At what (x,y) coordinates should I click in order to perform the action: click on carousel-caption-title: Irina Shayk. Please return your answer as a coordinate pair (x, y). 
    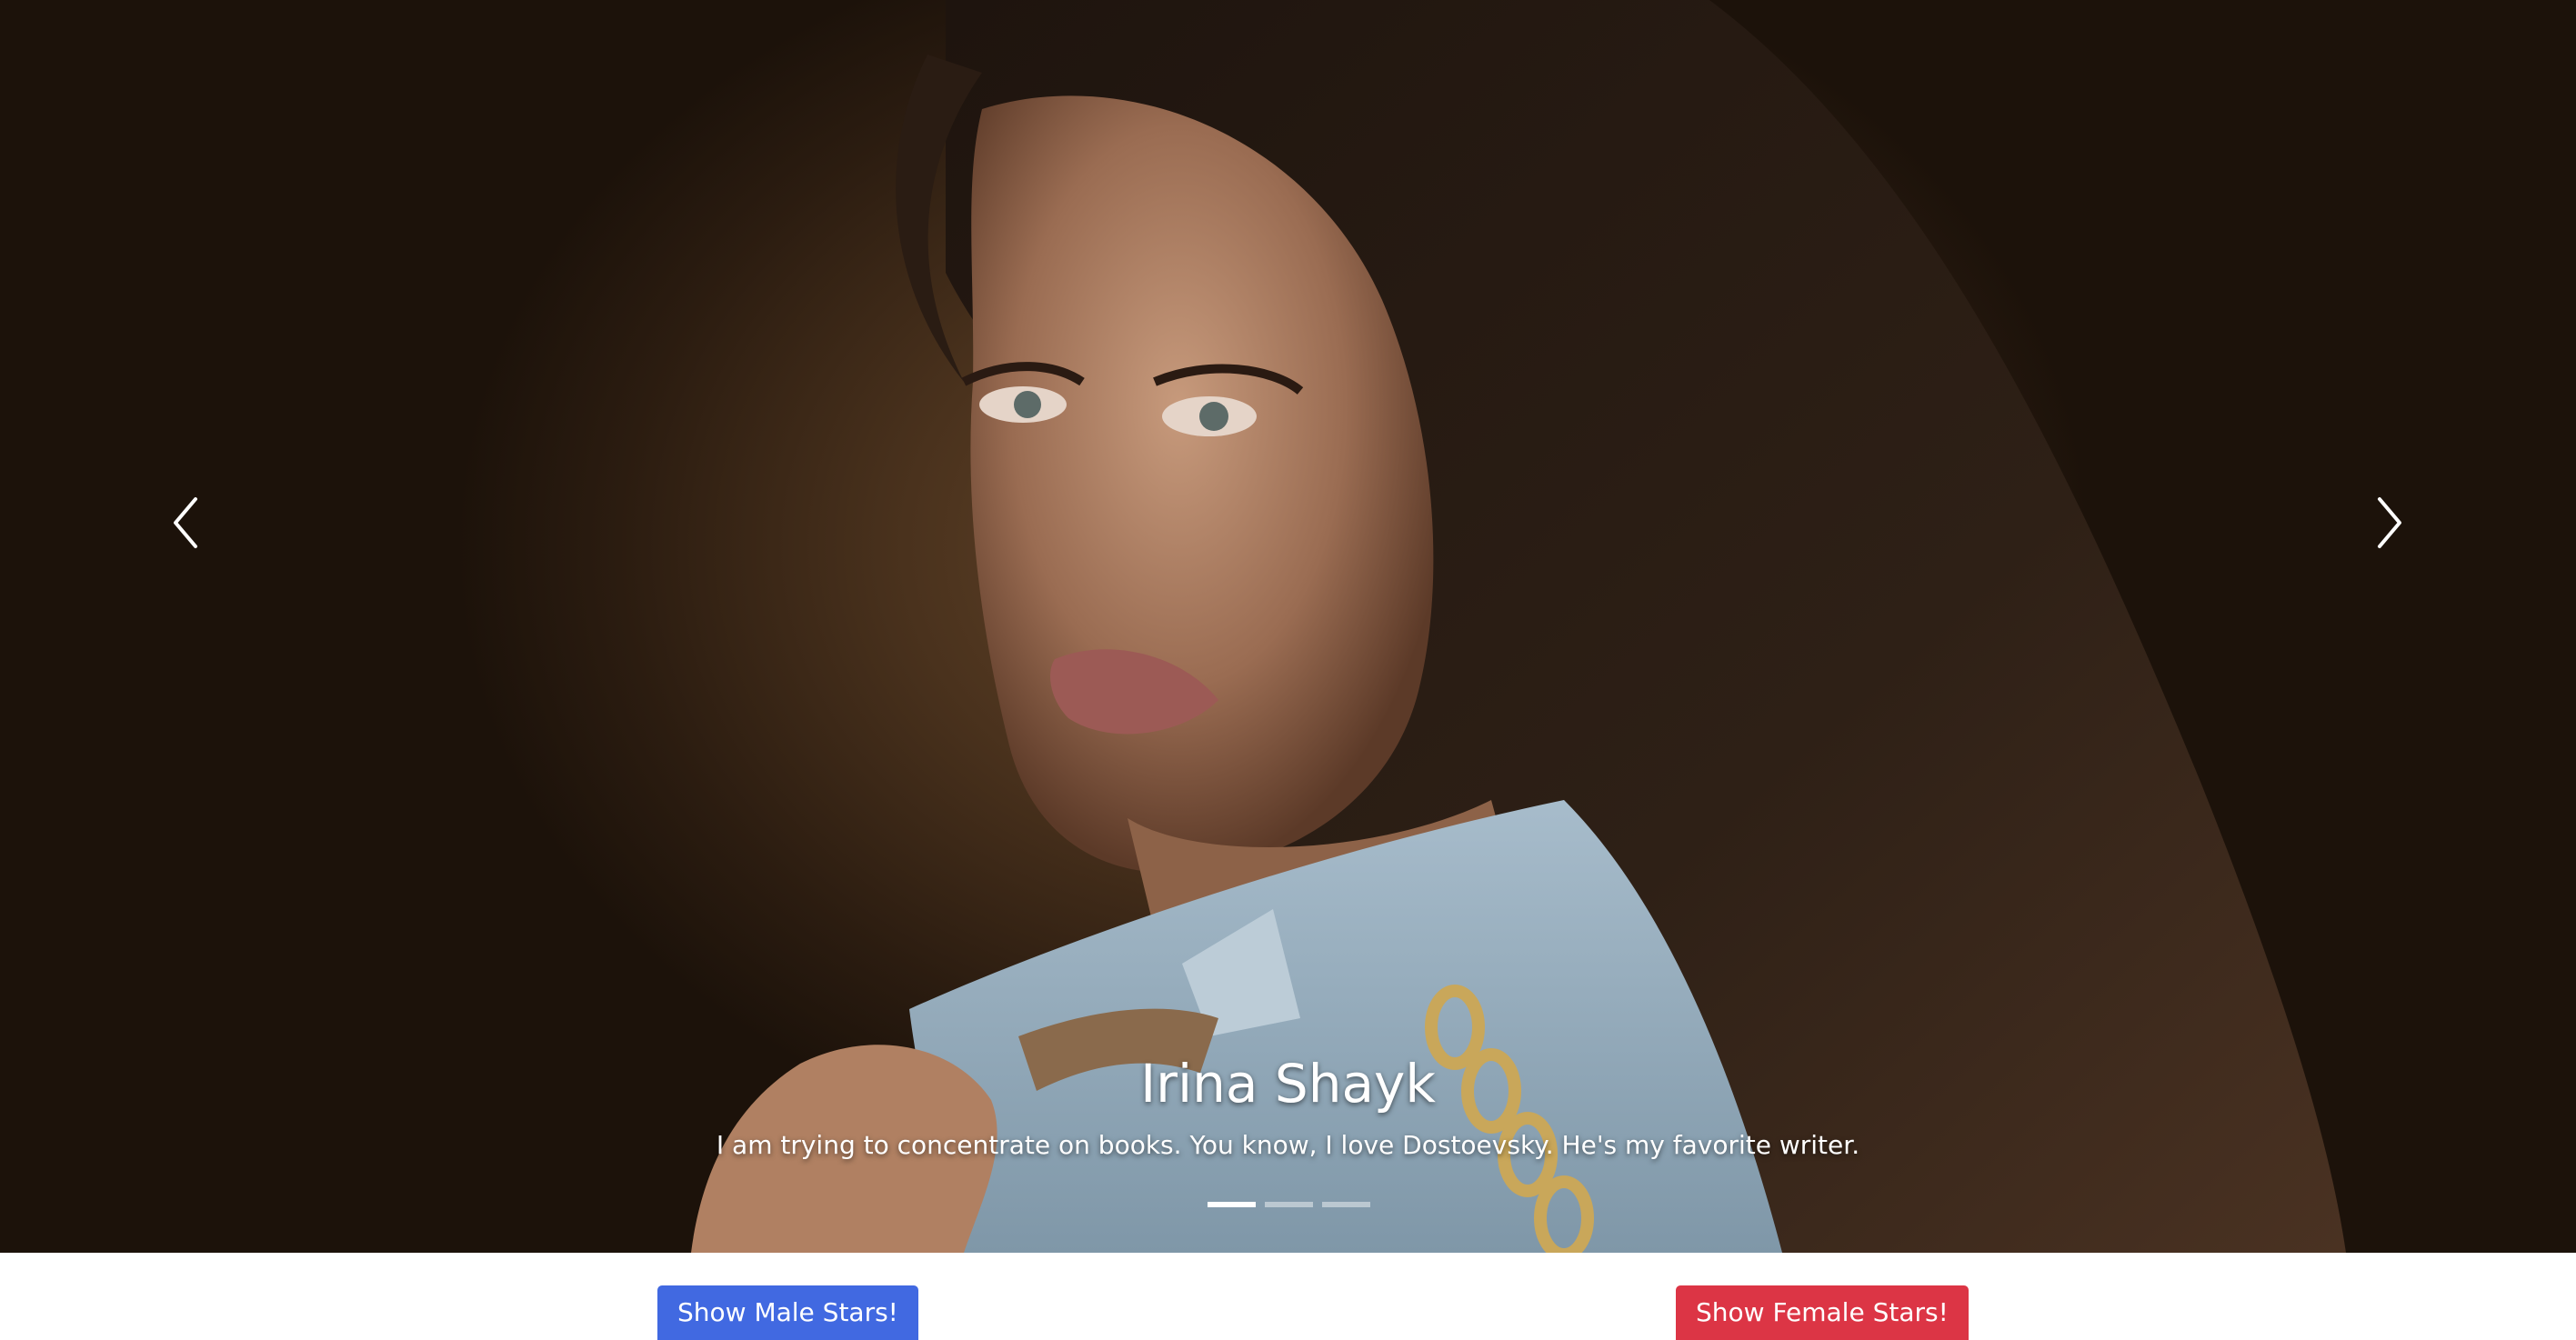
    Looking at the image, I should click on (1288, 1084).